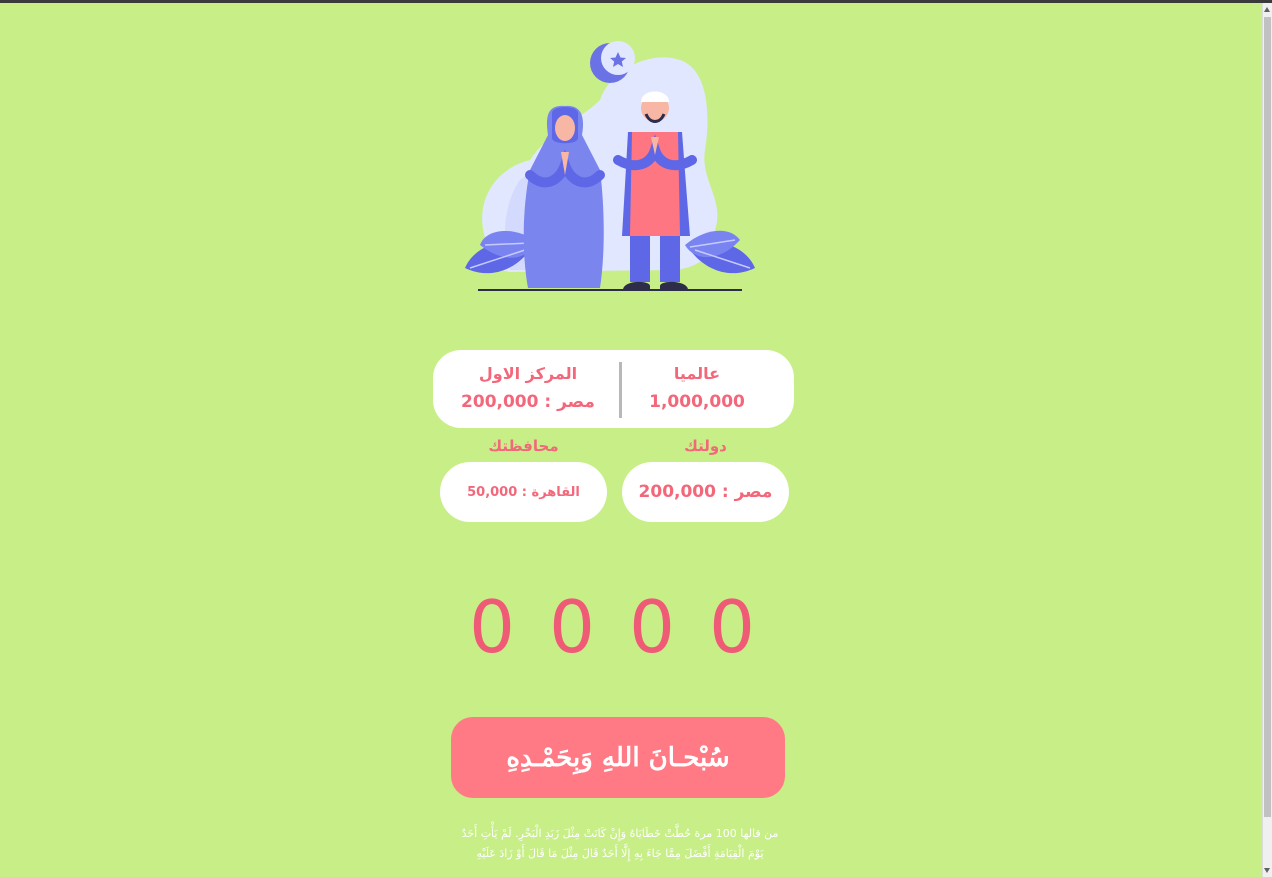 The width and height of the screenshot is (1272, 877). What do you see at coordinates (697, 402) in the screenshot?
I see `global-rank-value: 1,000,000` at bounding box center [697, 402].